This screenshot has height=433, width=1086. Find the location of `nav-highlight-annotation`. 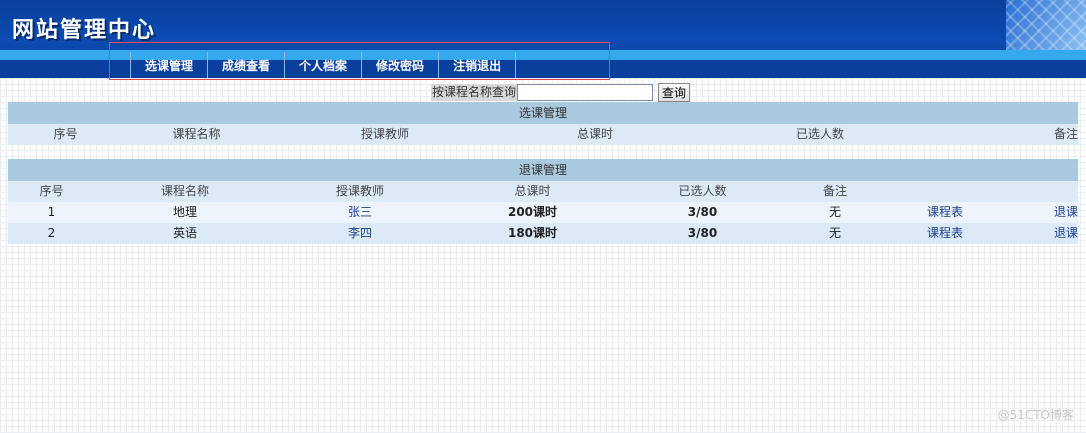

nav-highlight-annotation is located at coordinates (359, 61).